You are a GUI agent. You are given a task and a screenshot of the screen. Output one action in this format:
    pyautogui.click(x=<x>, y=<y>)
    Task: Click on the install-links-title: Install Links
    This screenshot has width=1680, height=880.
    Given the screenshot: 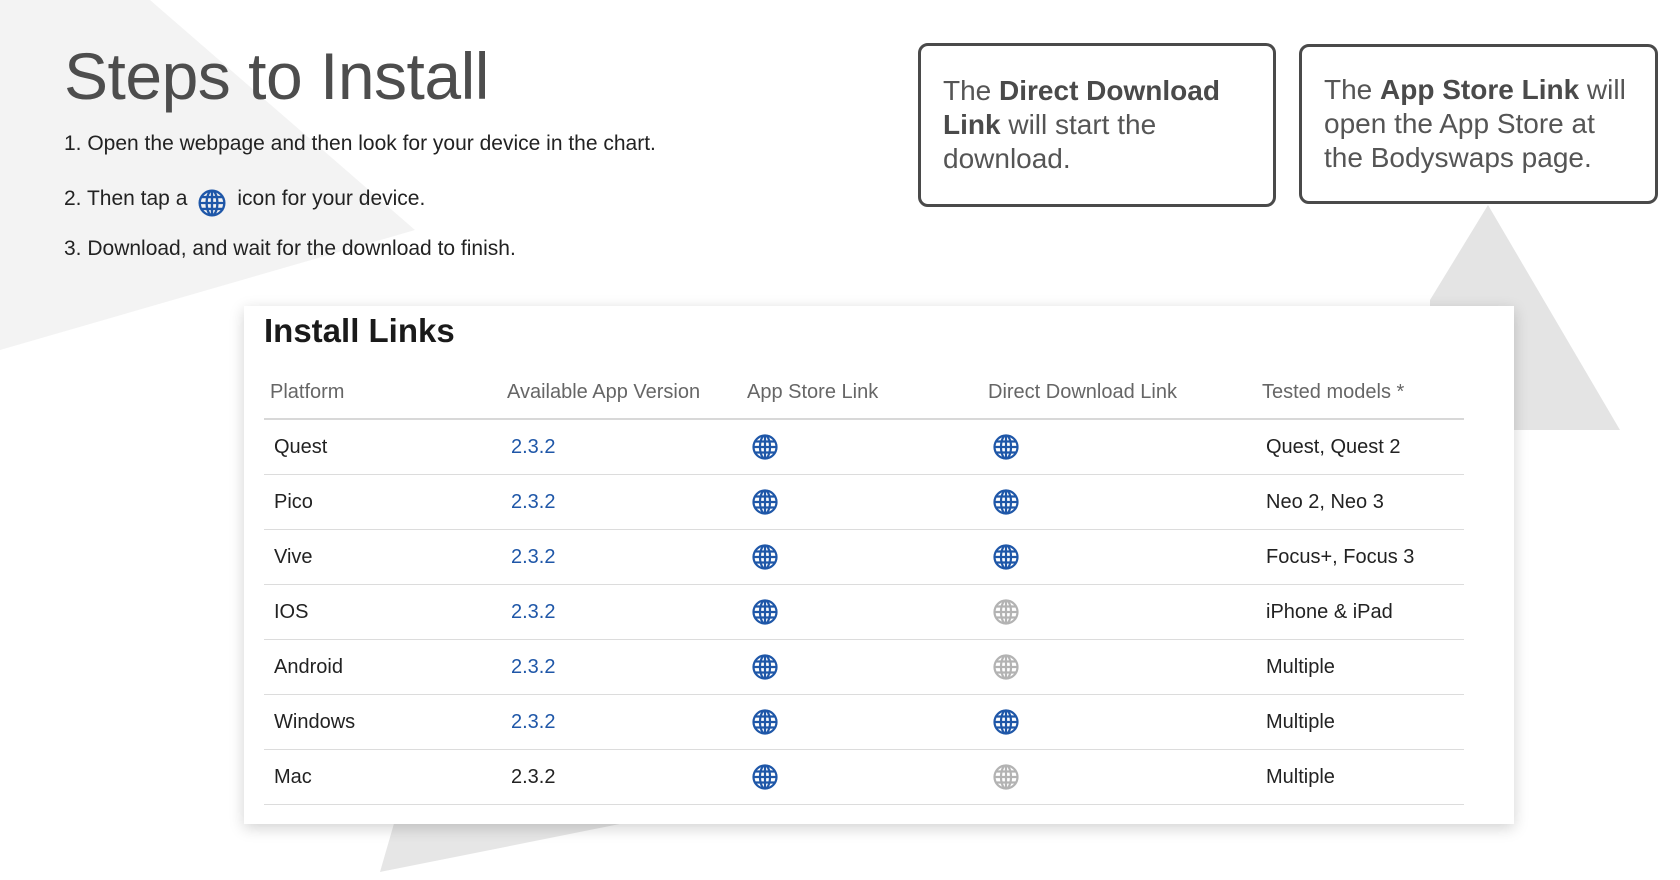 What is the action you would take?
    pyautogui.click(x=359, y=330)
    